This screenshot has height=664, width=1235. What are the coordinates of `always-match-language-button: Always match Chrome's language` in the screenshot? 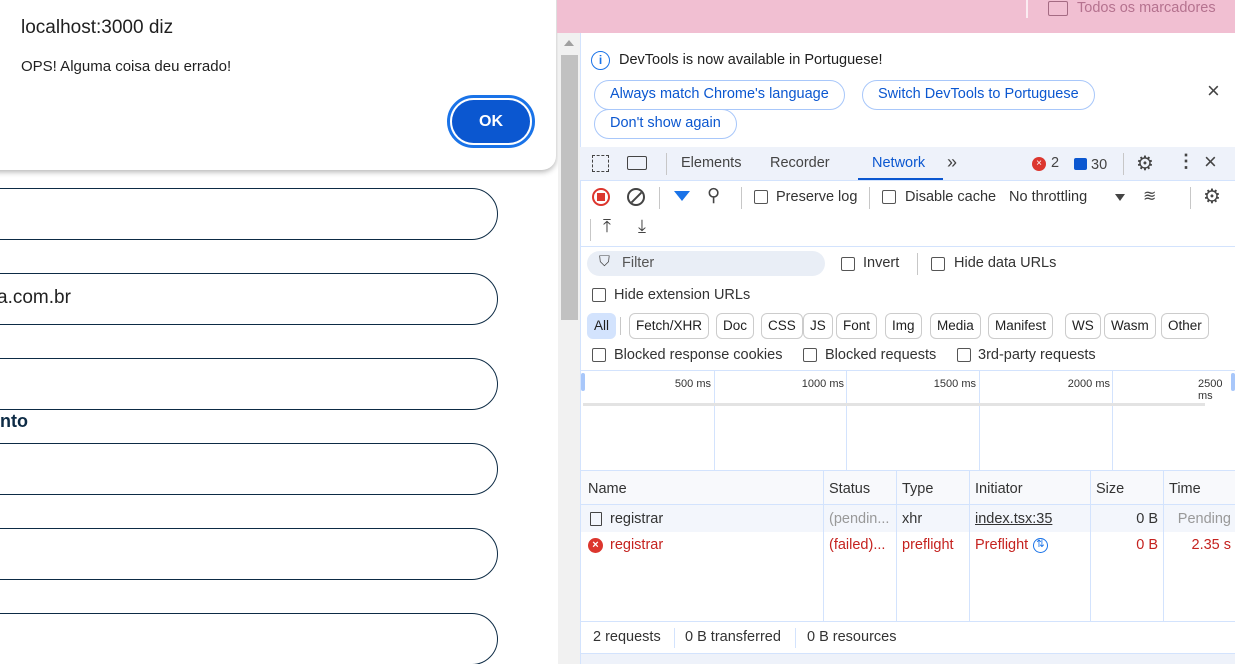 It's located at (719, 95).